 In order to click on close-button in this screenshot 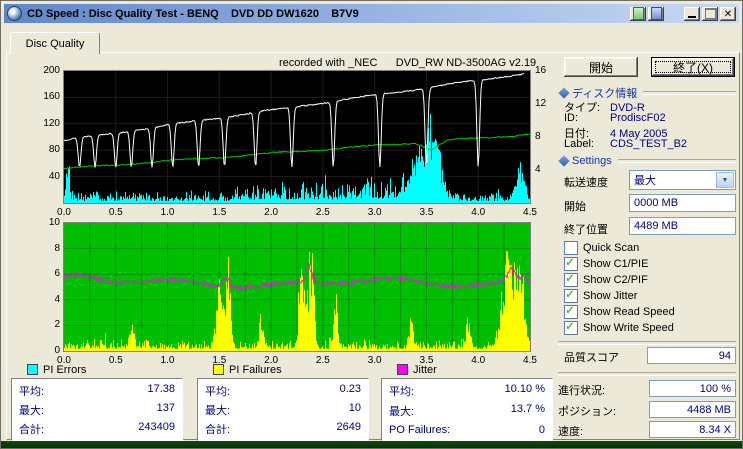, I will do `click(728, 13)`.